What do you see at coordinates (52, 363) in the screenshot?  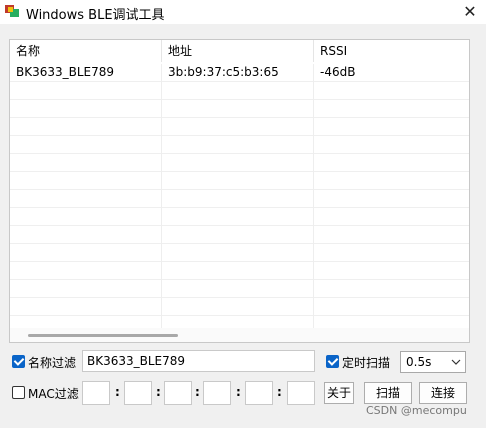 I see `name-filter-label: 名称过滤` at bounding box center [52, 363].